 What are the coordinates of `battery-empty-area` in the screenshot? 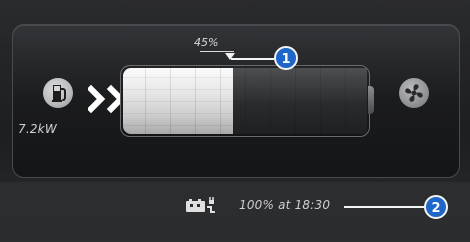 It's located at (300, 101).